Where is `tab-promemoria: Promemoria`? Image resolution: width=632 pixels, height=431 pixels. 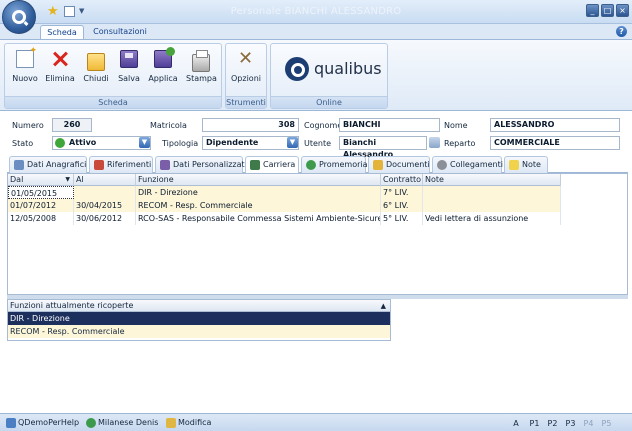 tab-promemoria: Promemoria is located at coordinates (334, 164).